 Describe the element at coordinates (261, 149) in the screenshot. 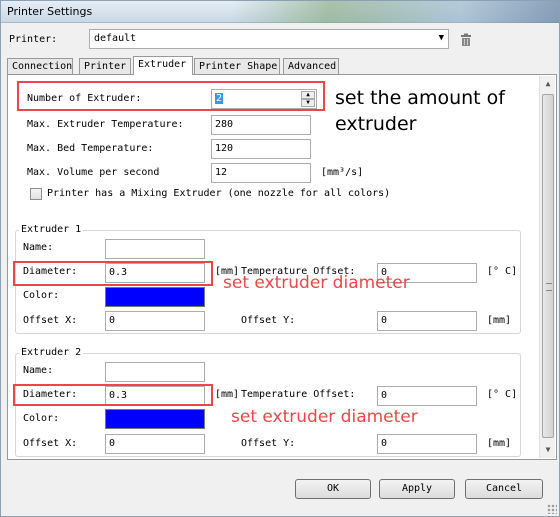

I see `max-bed-temp-input: 120` at that location.